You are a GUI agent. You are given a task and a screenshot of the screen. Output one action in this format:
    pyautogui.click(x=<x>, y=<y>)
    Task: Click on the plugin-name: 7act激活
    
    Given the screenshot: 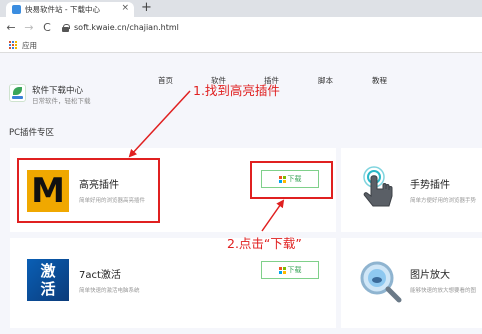 What is the action you would take?
    pyautogui.click(x=100, y=275)
    